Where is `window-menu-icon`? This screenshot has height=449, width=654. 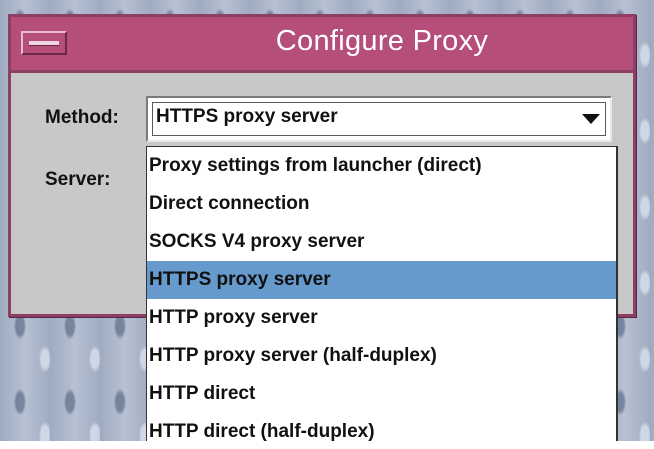 window-menu-icon is located at coordinates (44, 43).